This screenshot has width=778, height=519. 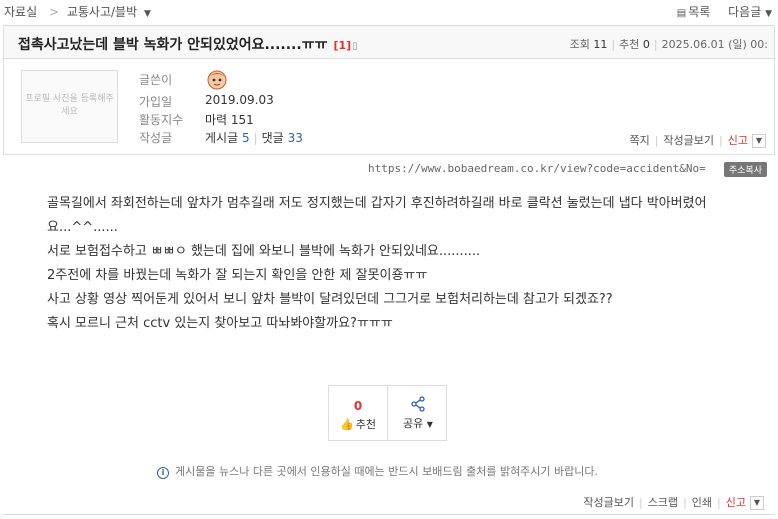 I want to click on joined-date: 2019.09.03, so click(x=239, y=100).